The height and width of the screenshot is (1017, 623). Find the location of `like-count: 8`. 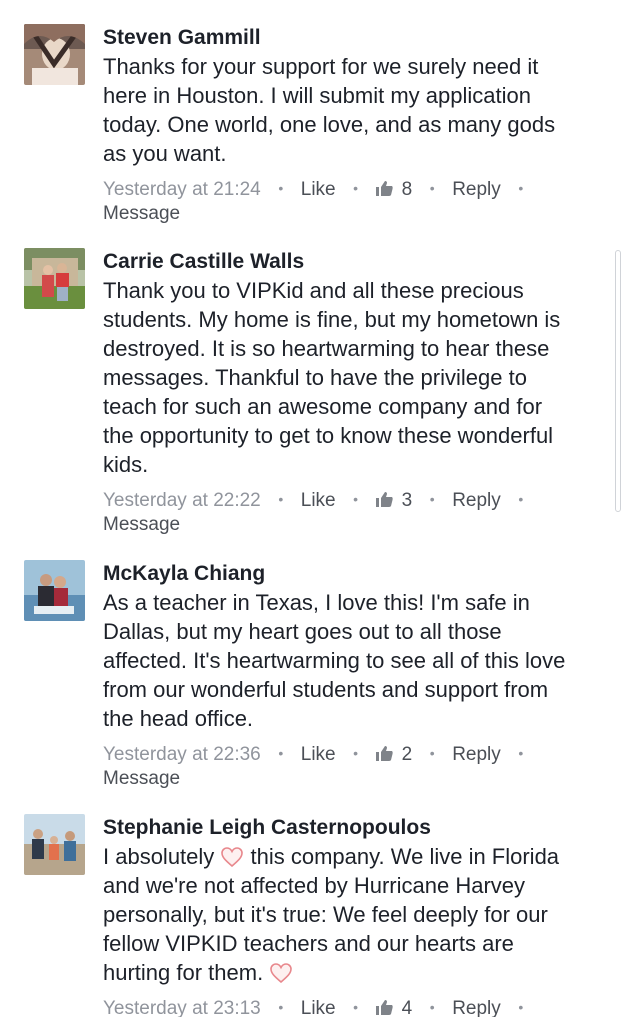

like-count: 8 is located at coordinates (393, 189).